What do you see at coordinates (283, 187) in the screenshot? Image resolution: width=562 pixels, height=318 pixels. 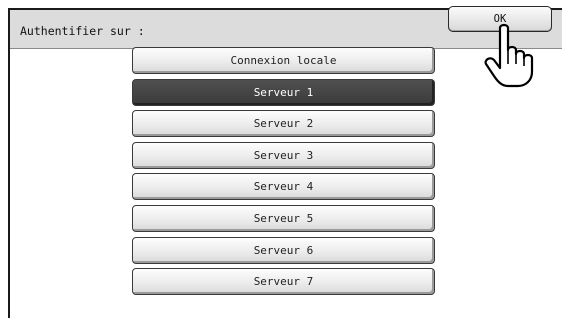 I see `option-server-4: Serveur 4` at bounding box center [283, 187].